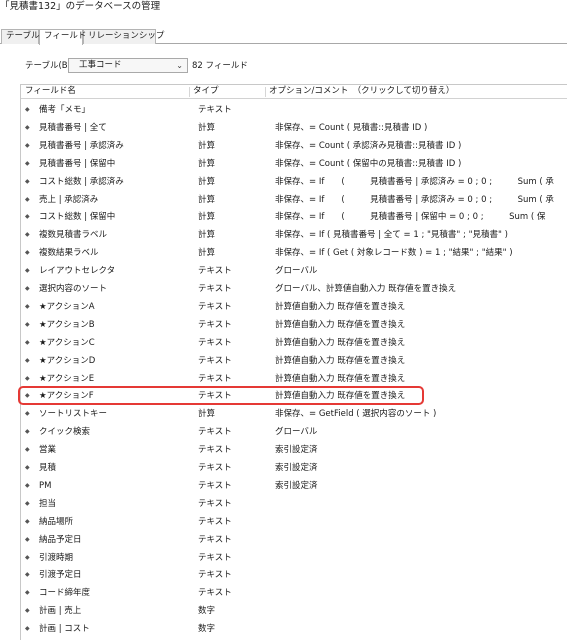 This screenshot has width=567, height=640. What do you see at coordinates (81, 181) in the screenshot?
I see `field-name: コスト総数 | 承認済み` at bounding box center [81, 181].